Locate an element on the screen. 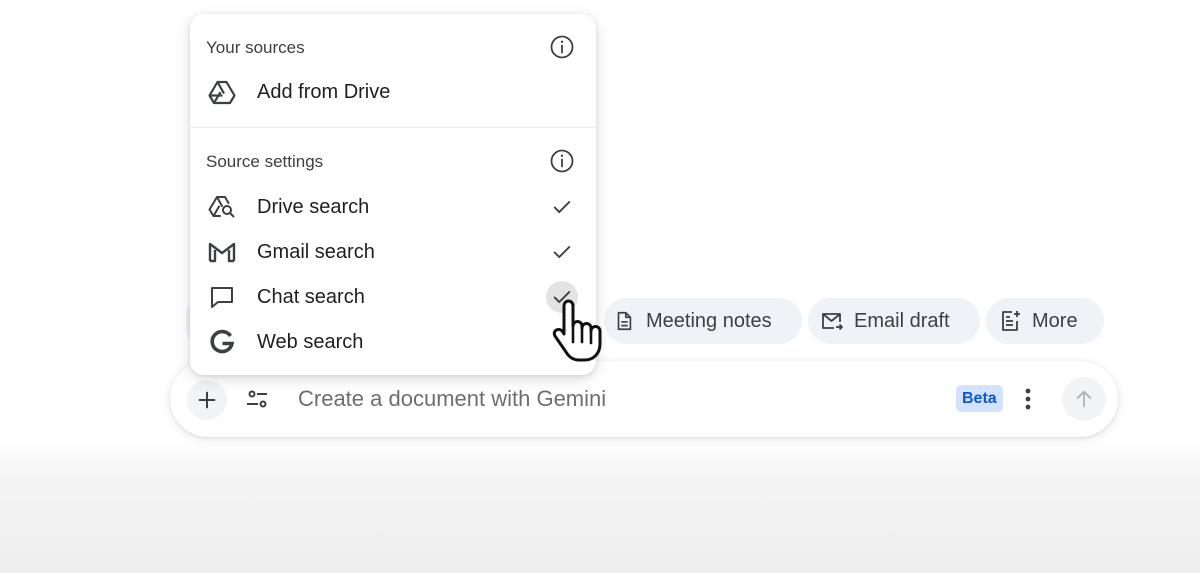 The image size is (1200, 573). more-vert-icon is located at coordinates (1028, 399).